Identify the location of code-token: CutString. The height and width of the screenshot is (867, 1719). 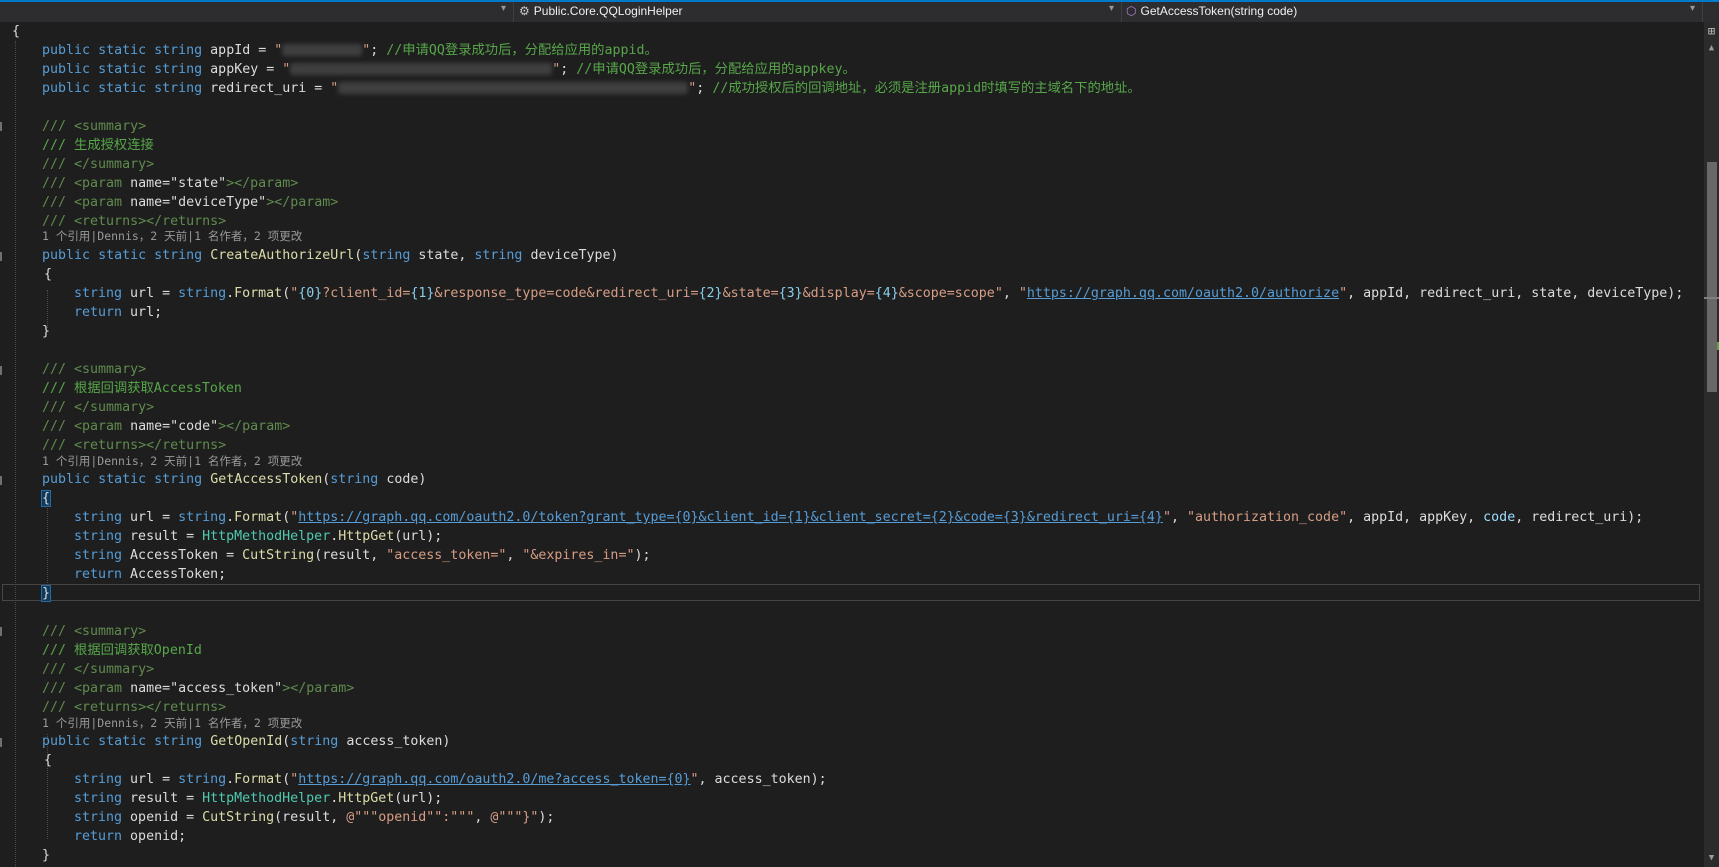
(278, 555).